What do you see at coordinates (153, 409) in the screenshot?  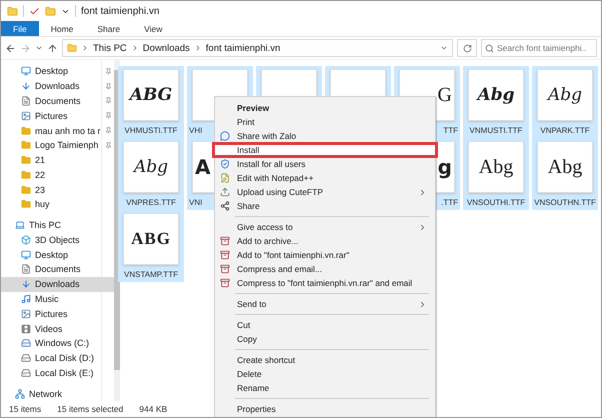 I see `selection-size: 944 KB` at bounding box center [153, 409].